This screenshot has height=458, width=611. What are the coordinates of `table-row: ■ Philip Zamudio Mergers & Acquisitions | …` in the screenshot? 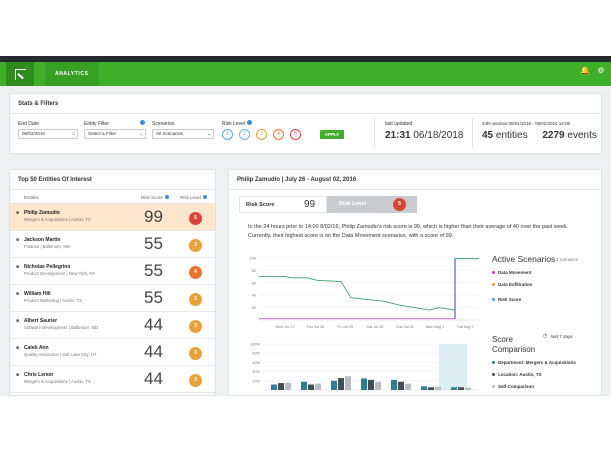 It's located at (112, 217).